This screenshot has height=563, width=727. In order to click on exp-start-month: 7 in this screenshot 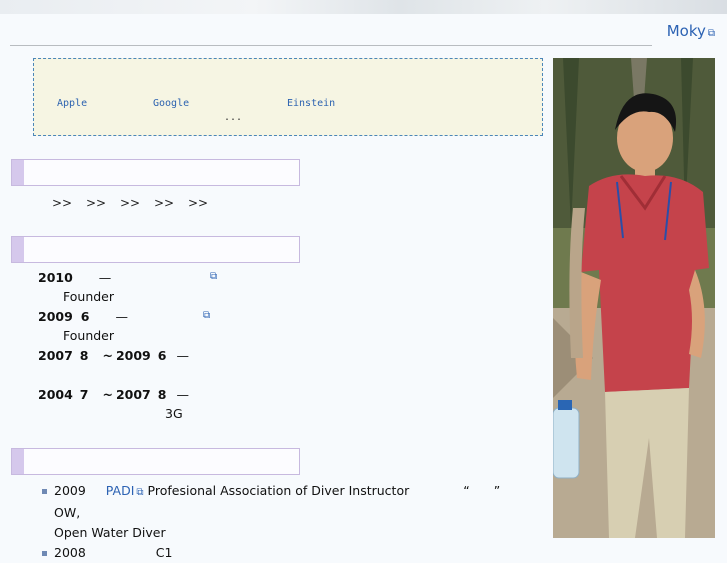, I will do `click(84, 394)`.